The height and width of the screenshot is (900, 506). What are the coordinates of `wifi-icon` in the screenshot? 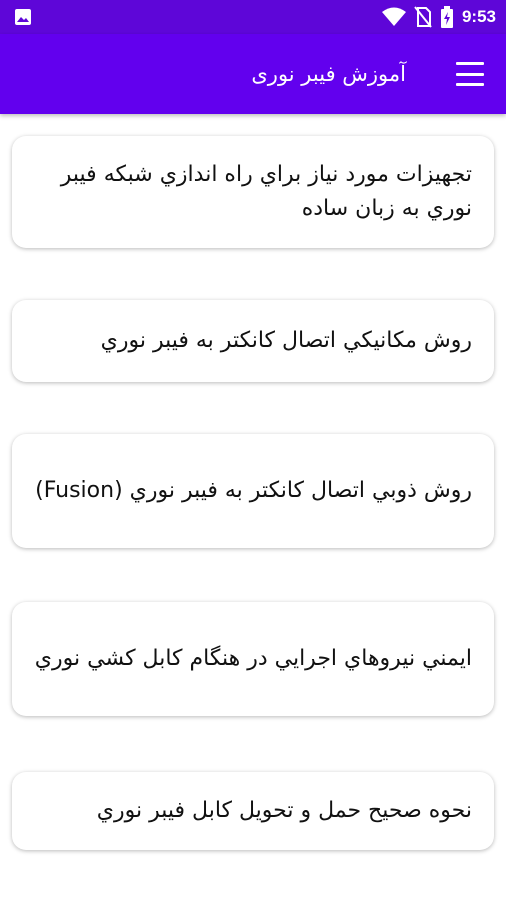 It's located at (393, 16).